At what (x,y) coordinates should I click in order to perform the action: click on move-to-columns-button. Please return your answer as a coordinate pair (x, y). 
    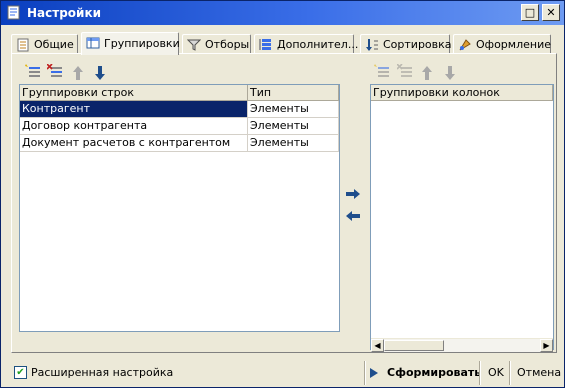
    Looking at the image, I should click on (353, 194).